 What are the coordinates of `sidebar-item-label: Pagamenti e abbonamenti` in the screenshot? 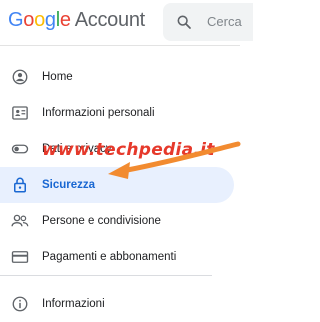 It's located at (109, 257).